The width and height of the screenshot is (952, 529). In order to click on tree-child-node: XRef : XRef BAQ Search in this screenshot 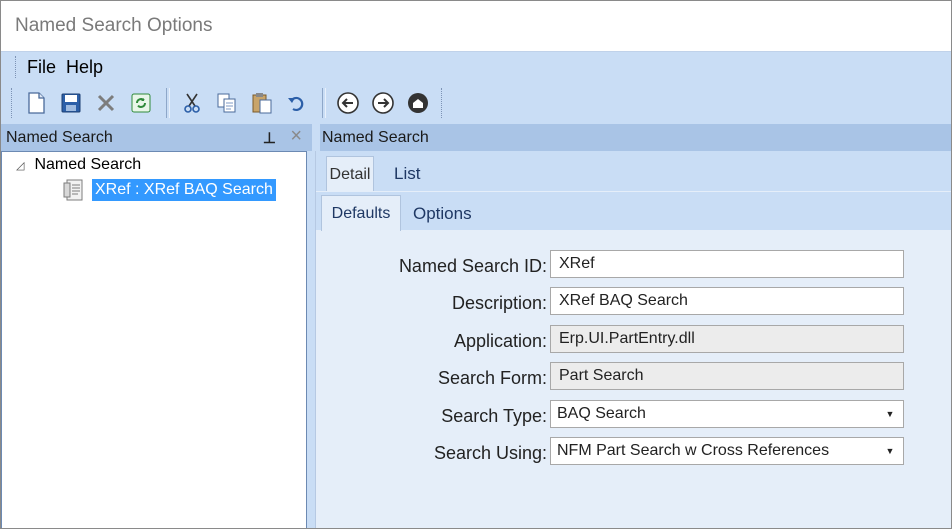, I will do `click(169, 190)`.